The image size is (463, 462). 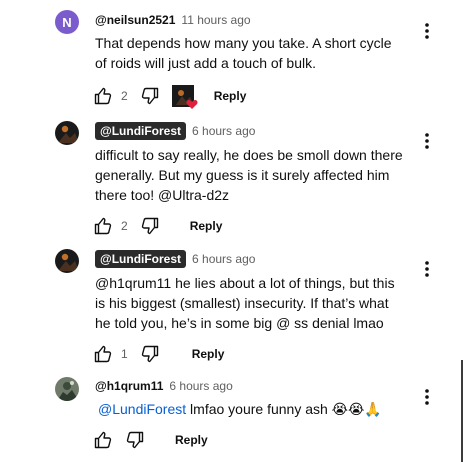 I want to click on comment-time: 11 hours ago, so click(x=215, y=20).